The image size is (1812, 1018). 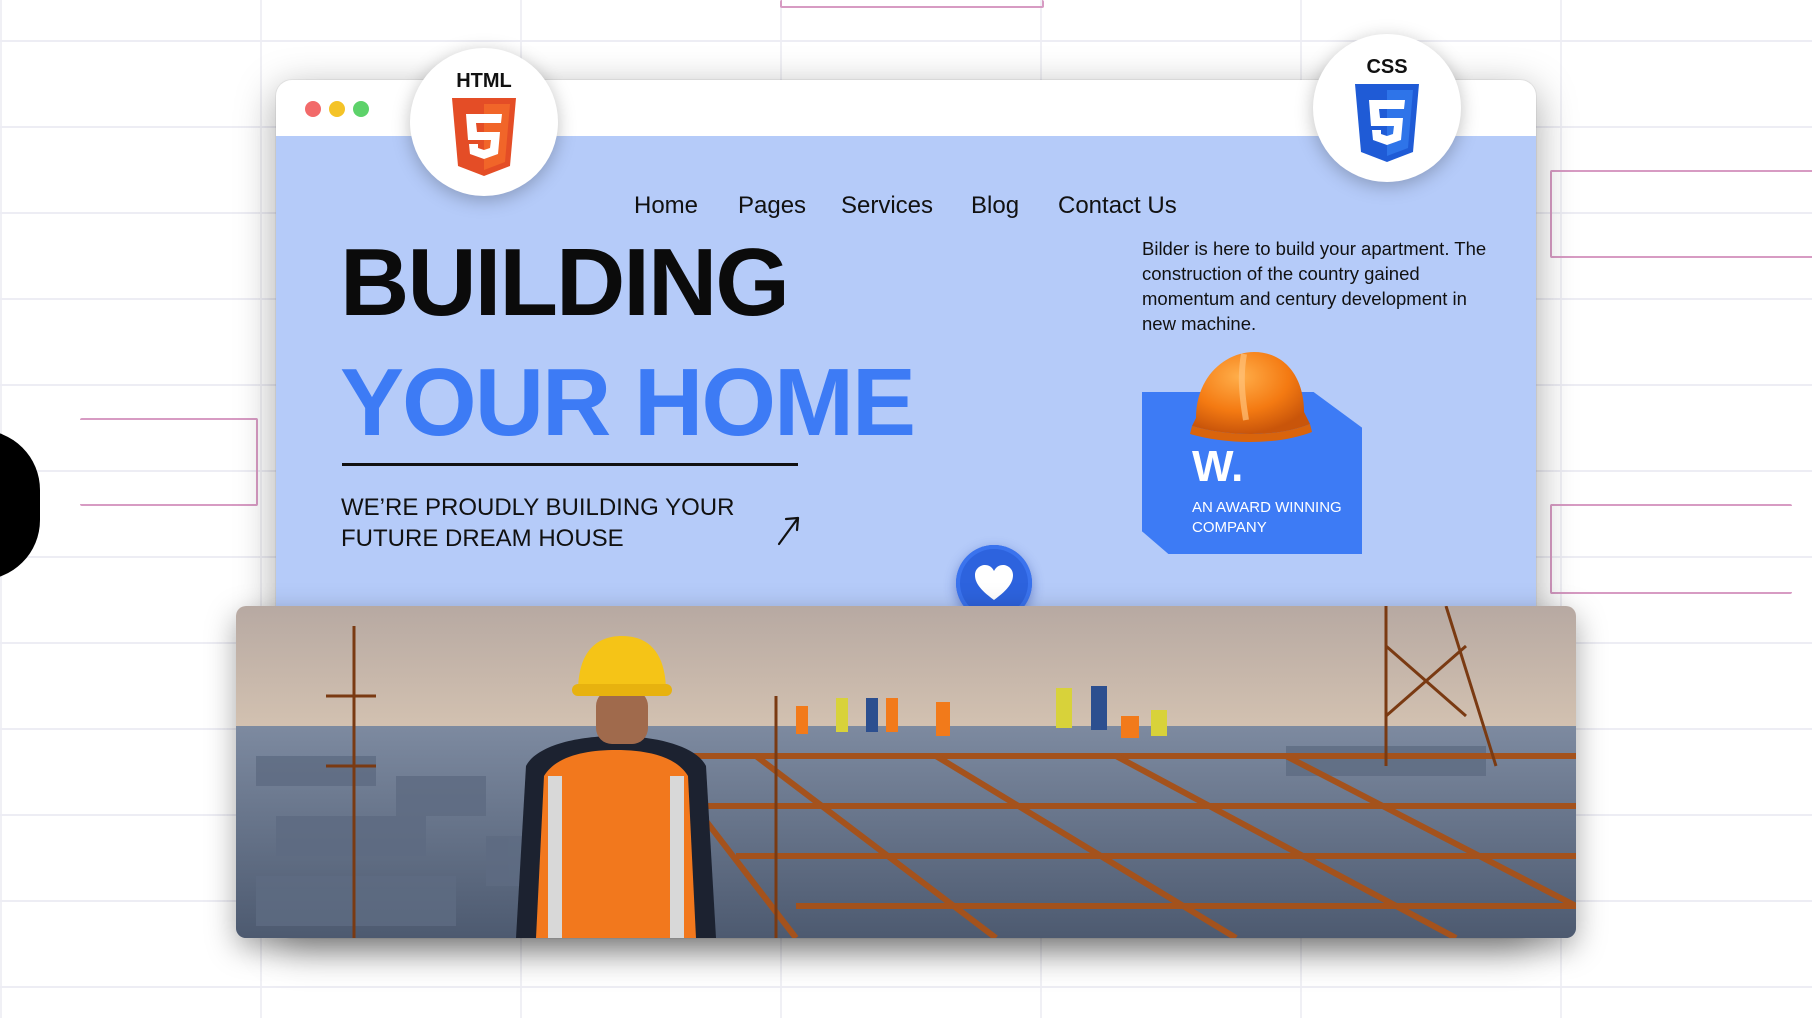 I want to click on award-mark: W., so click(x=1218, y=466).